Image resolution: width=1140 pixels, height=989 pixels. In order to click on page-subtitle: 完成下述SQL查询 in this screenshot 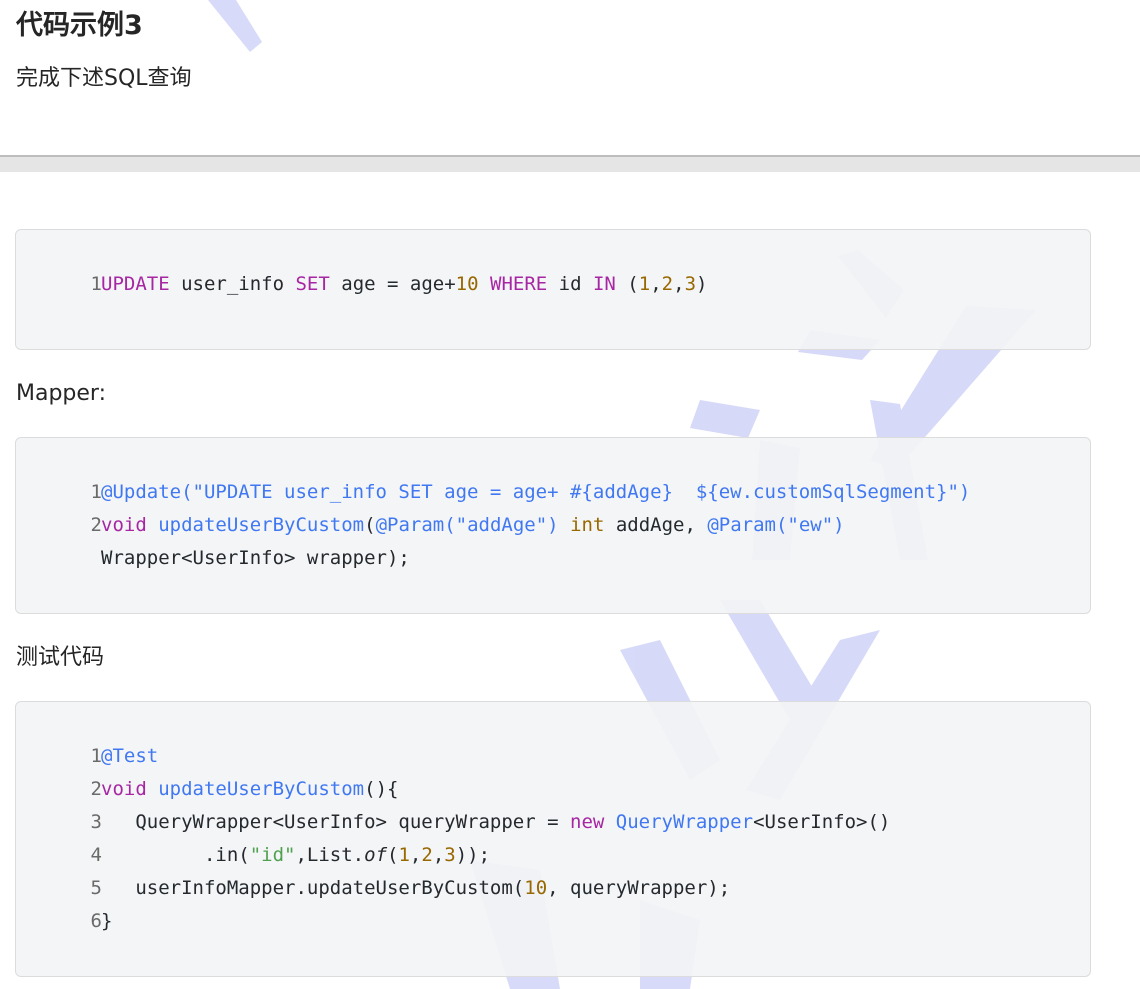, I will do `click(104, 78)`.